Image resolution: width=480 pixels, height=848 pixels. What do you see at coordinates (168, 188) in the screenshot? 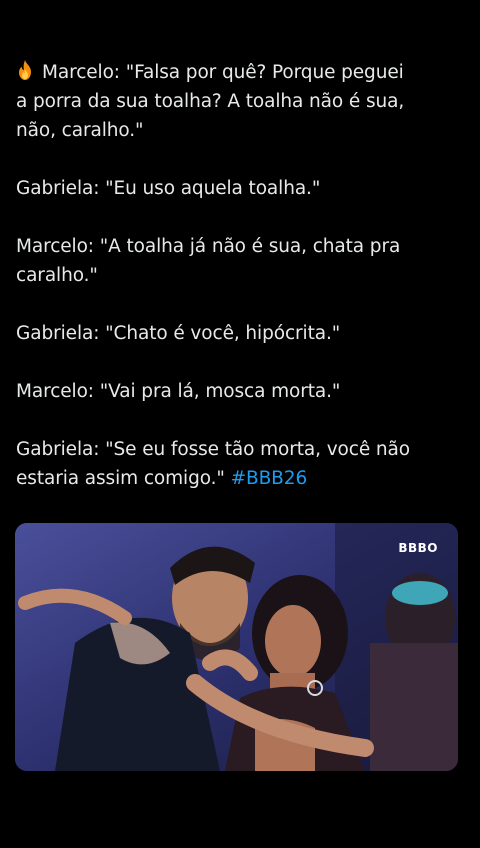
I see `post-line-4: Gabriela: "Eu uso aquela toalha."` at bounding box center [168, 188].